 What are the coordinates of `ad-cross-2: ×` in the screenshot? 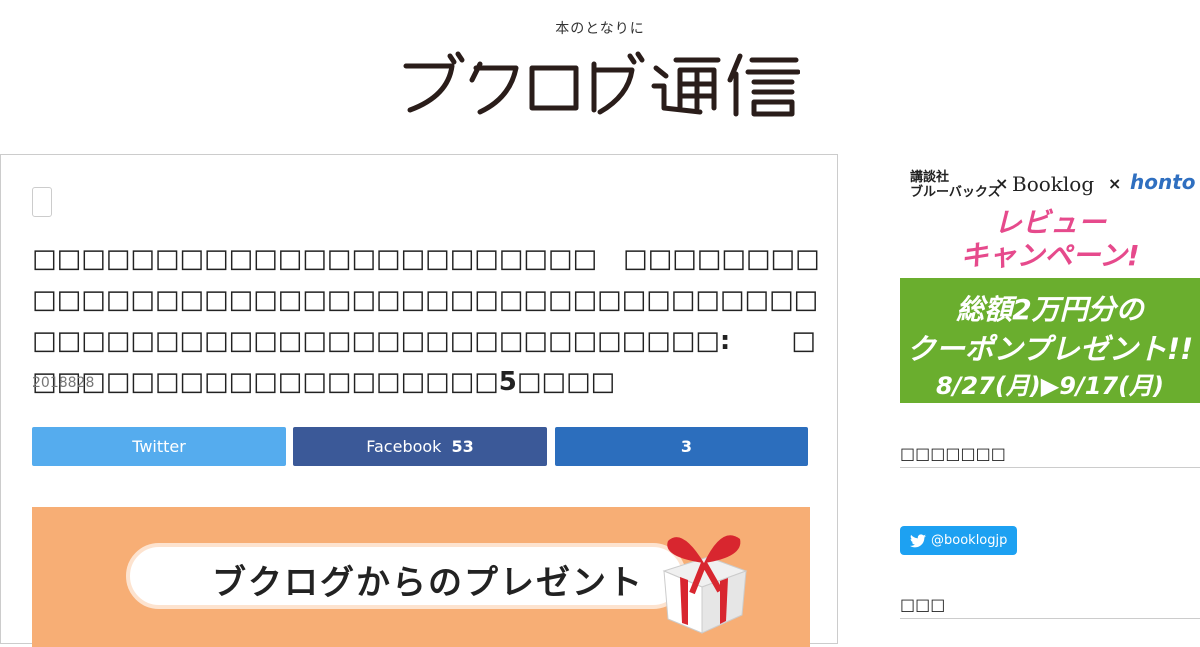 It's located at (1115, 183).